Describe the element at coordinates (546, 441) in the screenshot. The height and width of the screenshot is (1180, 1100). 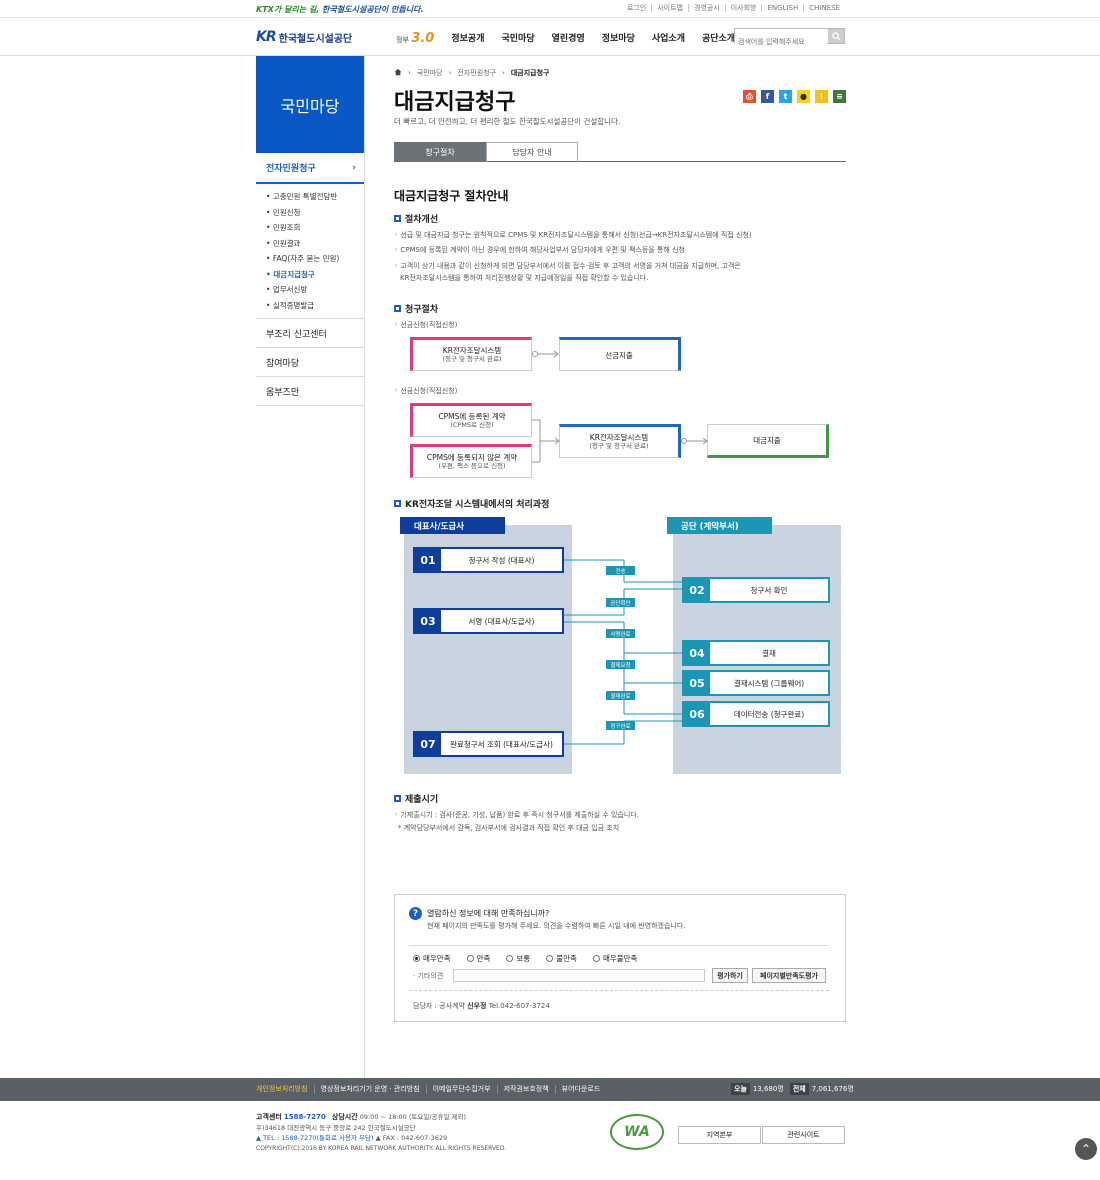
I see `merge-connector-icon` at that location.